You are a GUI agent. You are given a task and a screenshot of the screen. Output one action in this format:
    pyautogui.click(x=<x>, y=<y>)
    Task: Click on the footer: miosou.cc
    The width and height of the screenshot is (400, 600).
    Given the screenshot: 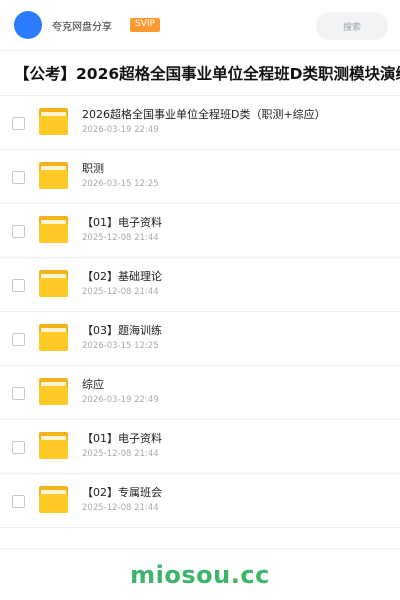 What is the action you would take?
    pyautogui.click(x=200, y=574)
    